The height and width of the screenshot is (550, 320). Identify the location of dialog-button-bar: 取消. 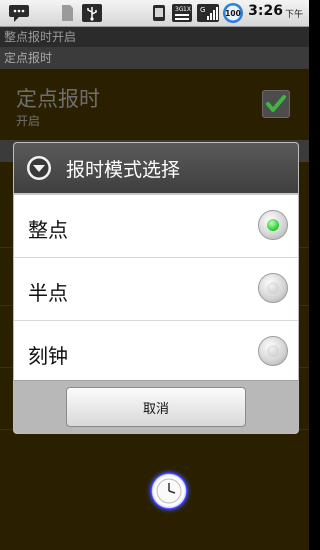
(156, 406).